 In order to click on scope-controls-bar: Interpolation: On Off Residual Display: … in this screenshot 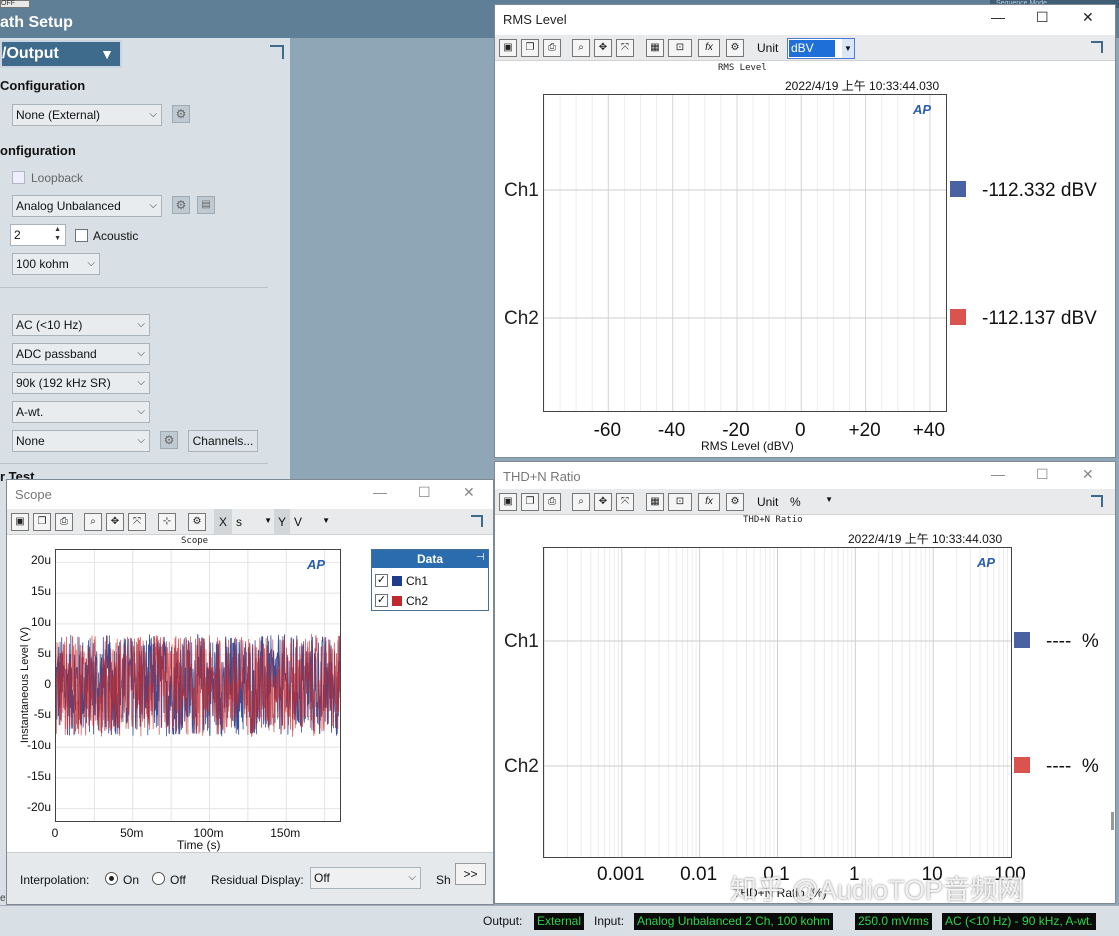, I will do `click(250, 878)`.